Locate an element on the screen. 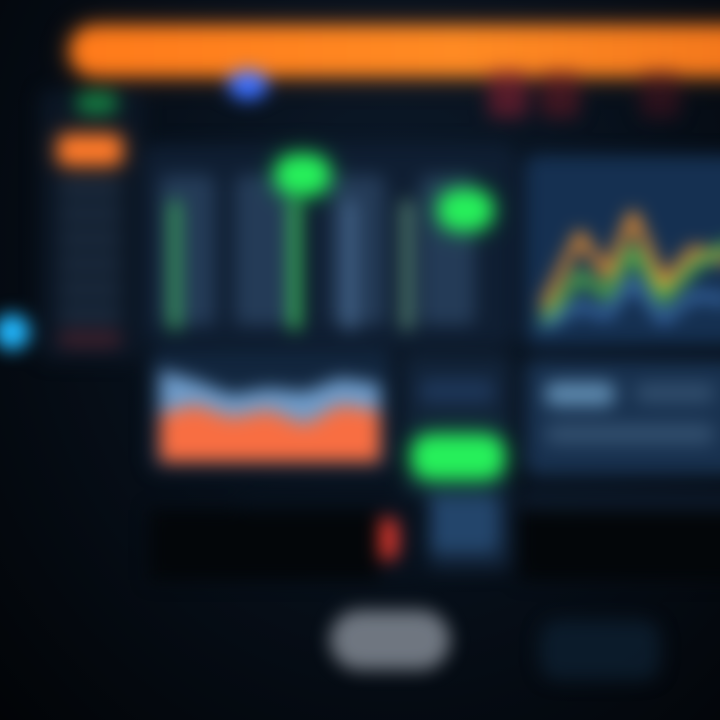 The width and height of the screenshot is (720, 720). line-chart is located at coordinates (622, 250).